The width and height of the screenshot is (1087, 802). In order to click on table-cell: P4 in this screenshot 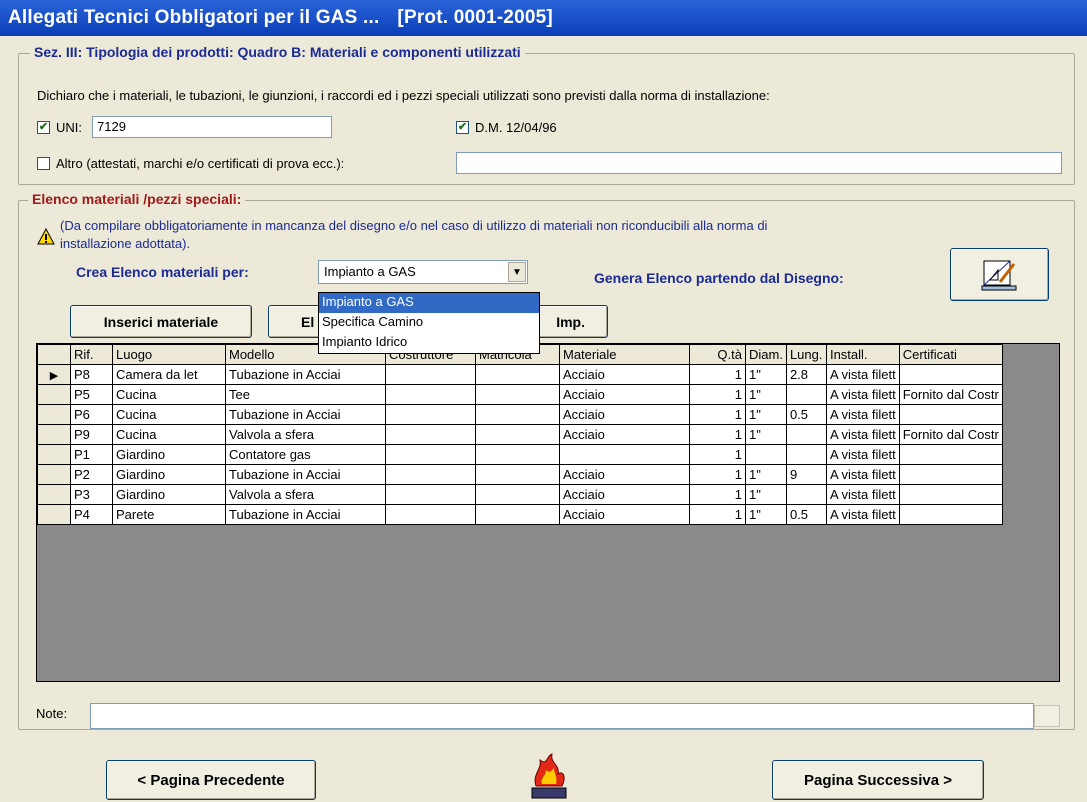, I will do `click(91, 514)`.